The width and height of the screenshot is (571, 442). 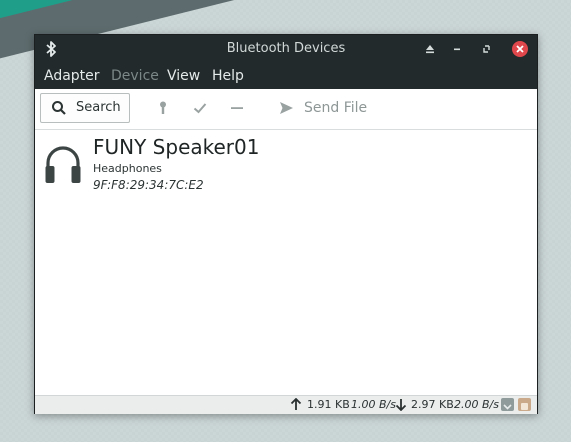 I want to click on transfer-status-icon, so click(x=524, y=404).